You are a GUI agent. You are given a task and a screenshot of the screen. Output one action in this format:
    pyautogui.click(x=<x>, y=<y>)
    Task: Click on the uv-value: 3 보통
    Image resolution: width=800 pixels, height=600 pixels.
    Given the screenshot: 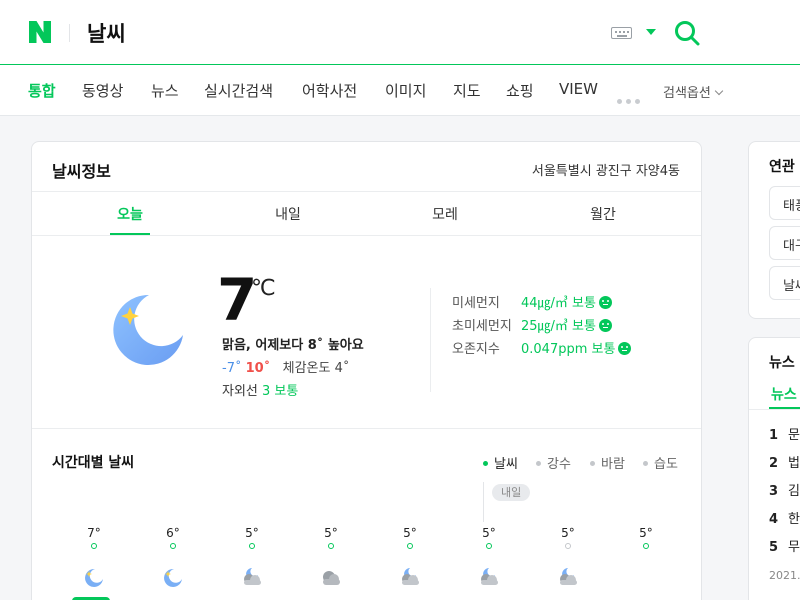 What is the action you would take?
    pyautogui.click(x=280, y=391)
    